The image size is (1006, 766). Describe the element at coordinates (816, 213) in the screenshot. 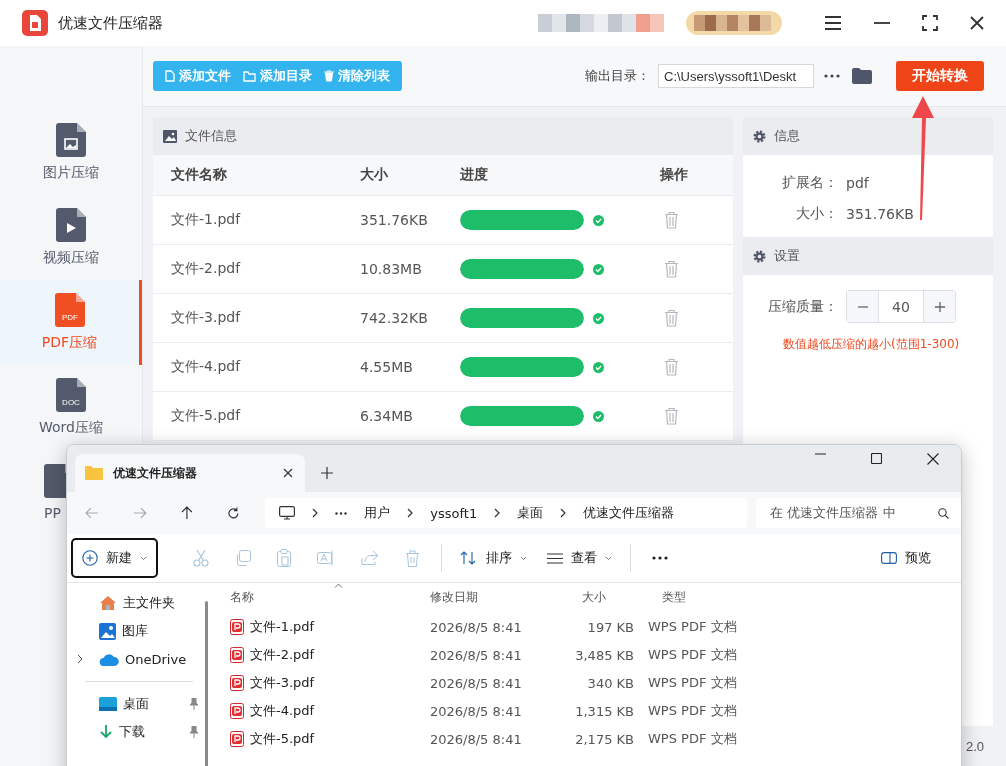

I see `field-label: 大小：` at that location.